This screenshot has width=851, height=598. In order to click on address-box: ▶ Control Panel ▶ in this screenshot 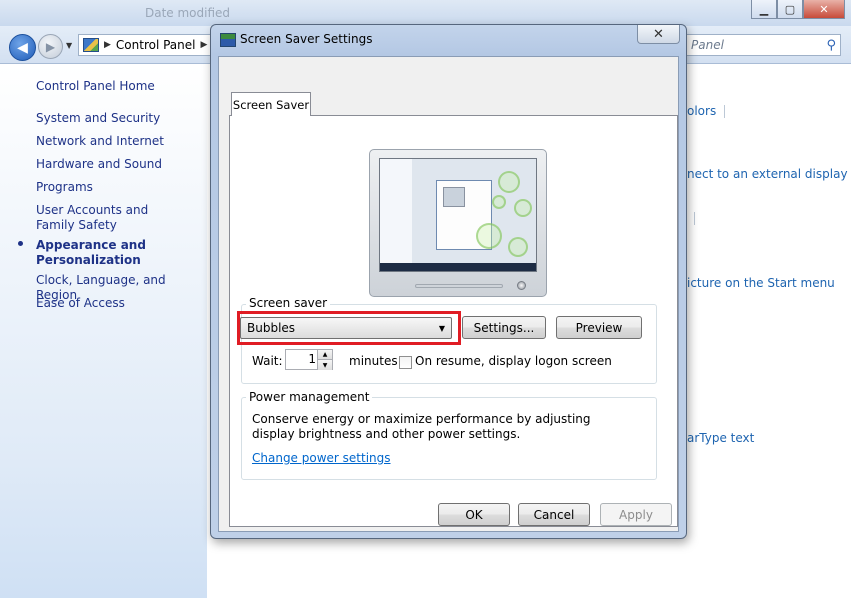, I will do `click(146, 45)`.